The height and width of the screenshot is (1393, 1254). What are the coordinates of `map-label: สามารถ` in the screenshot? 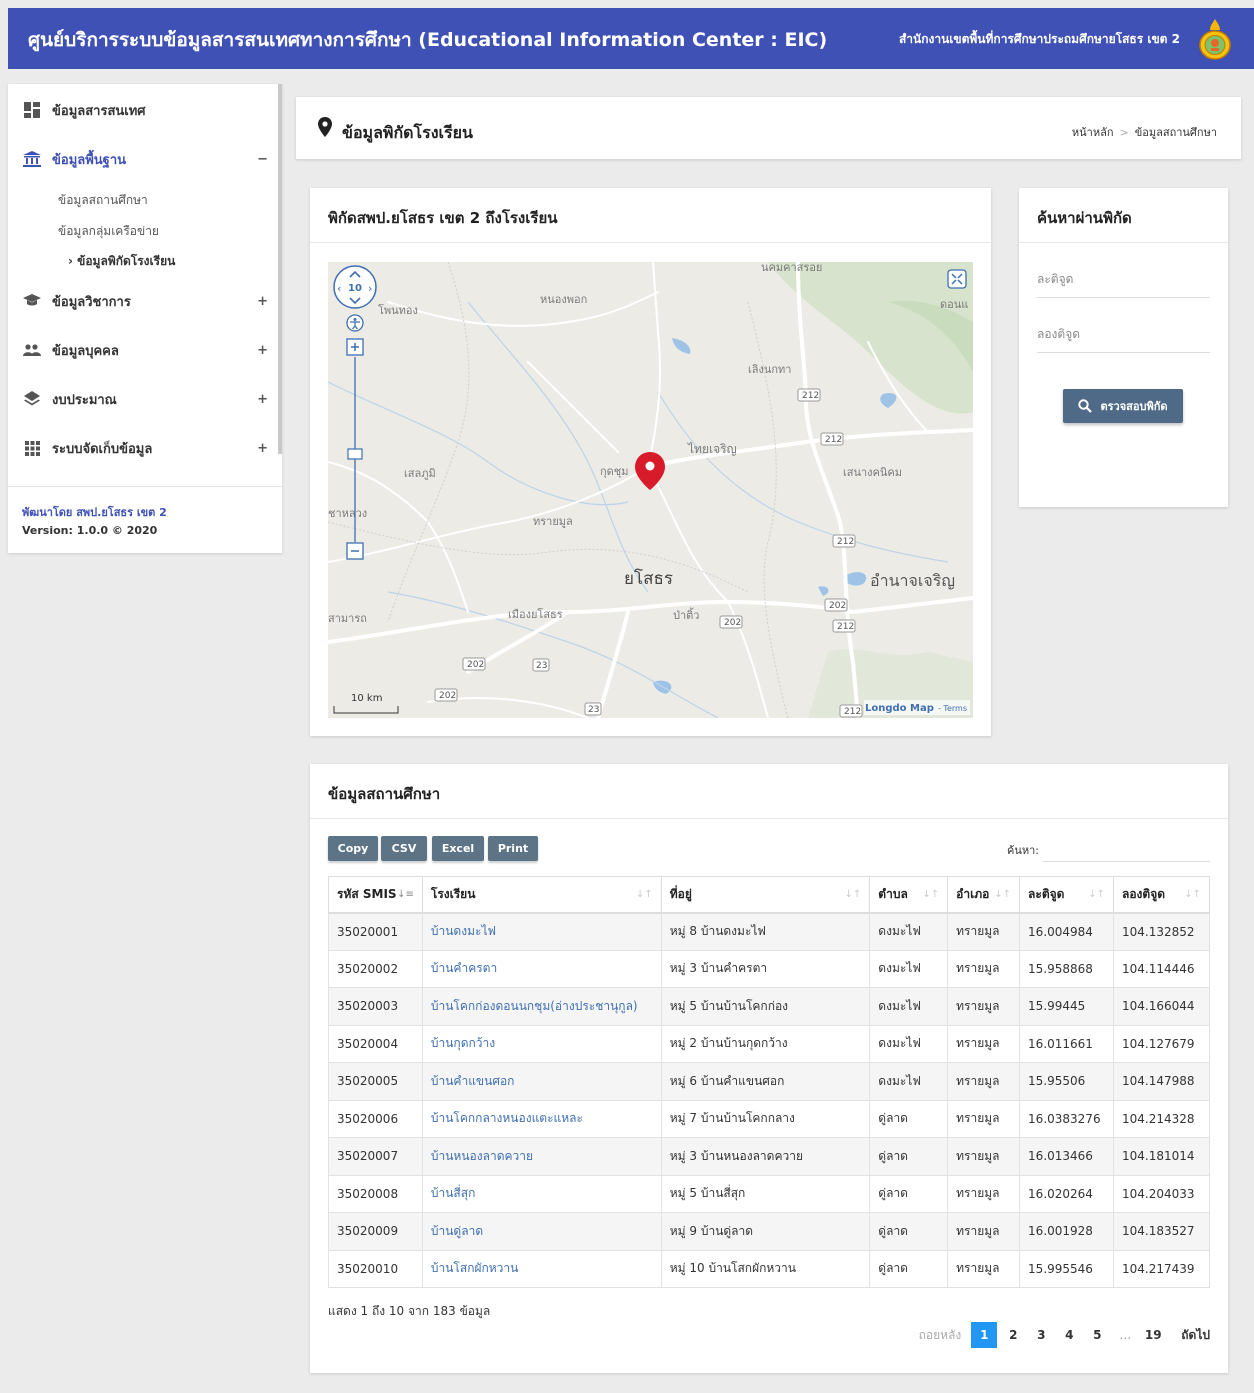 It's located at (347, 618).